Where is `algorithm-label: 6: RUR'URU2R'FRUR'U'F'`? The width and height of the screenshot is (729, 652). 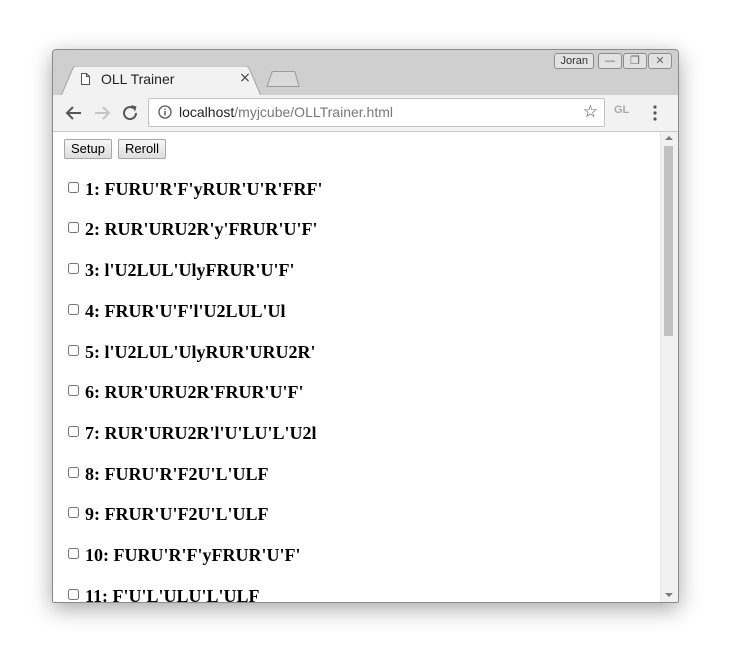 algorithm-label: 6: RUR'URU2R'FRUR'U'F' is located at coordinates (194, 392).